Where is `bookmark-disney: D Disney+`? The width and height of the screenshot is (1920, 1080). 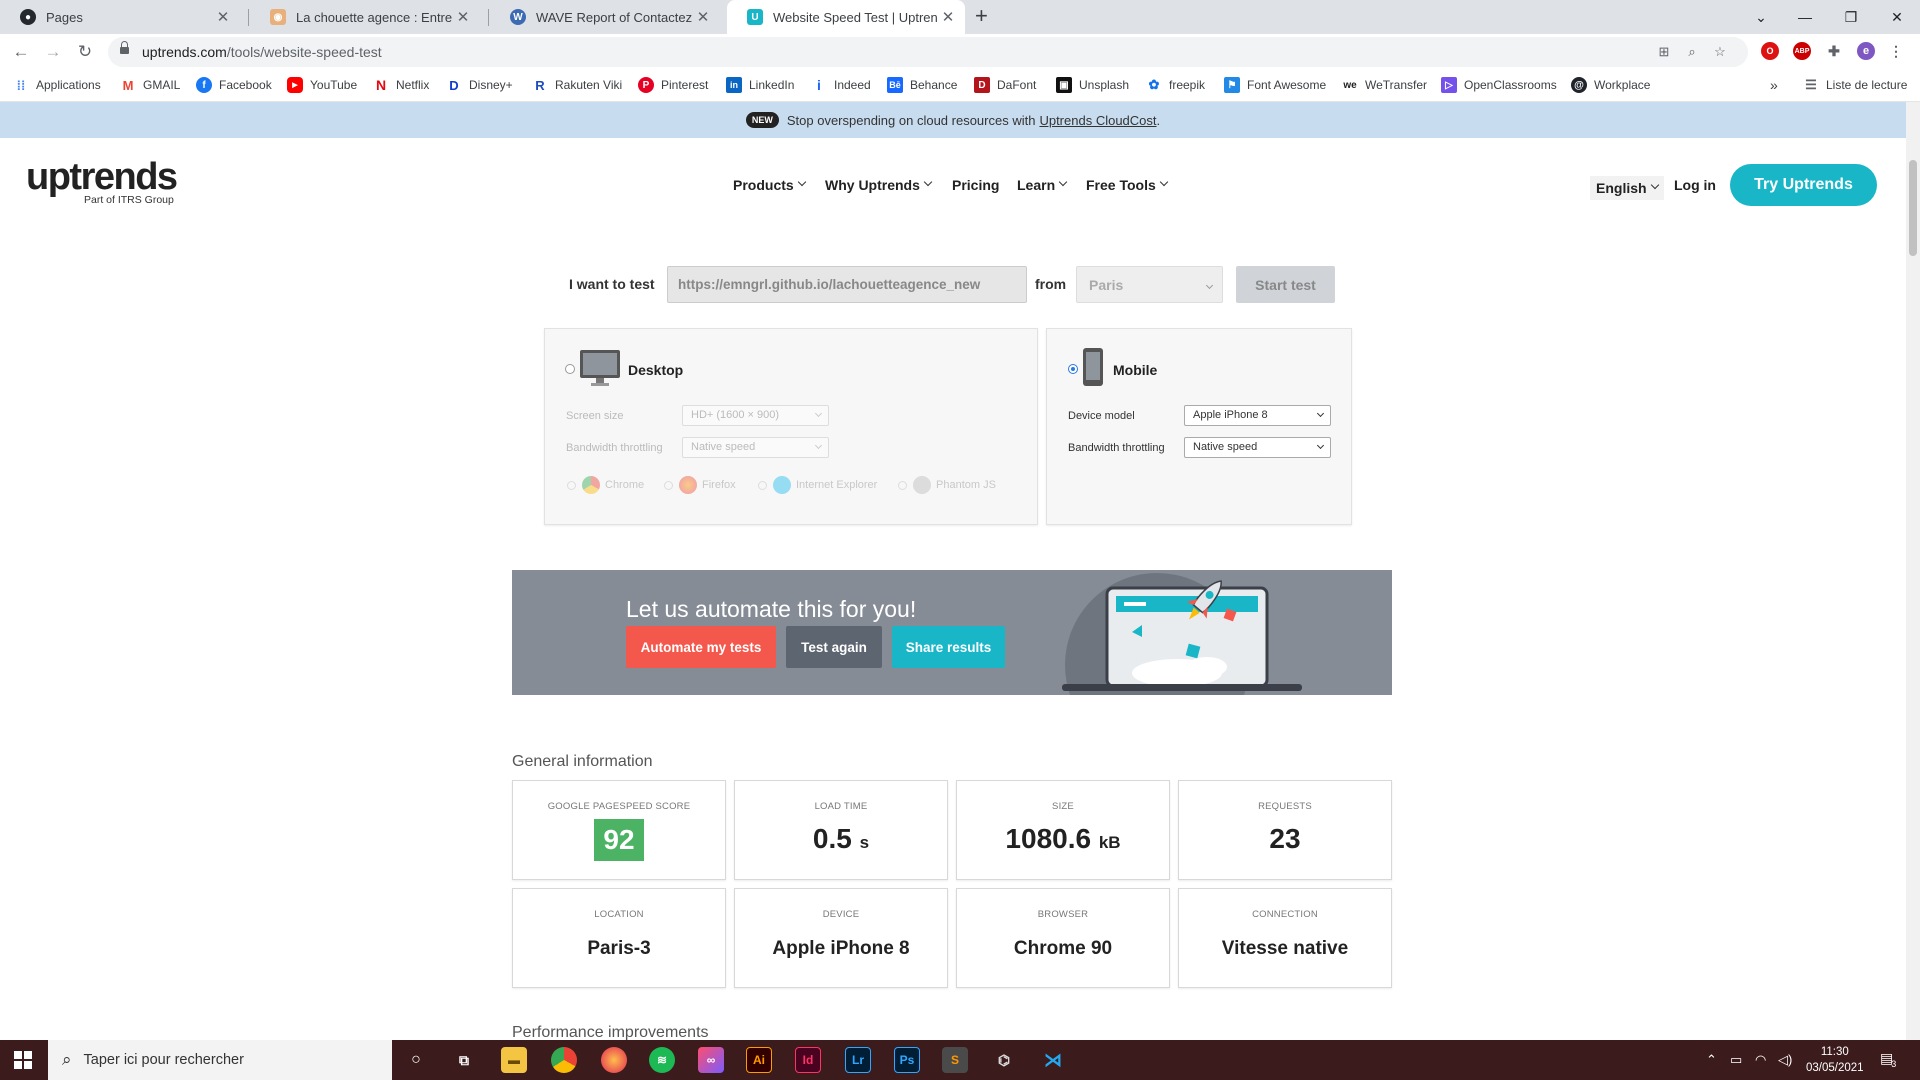
bookmark-disney: D Disney+ is located at coordinates (479, 85).